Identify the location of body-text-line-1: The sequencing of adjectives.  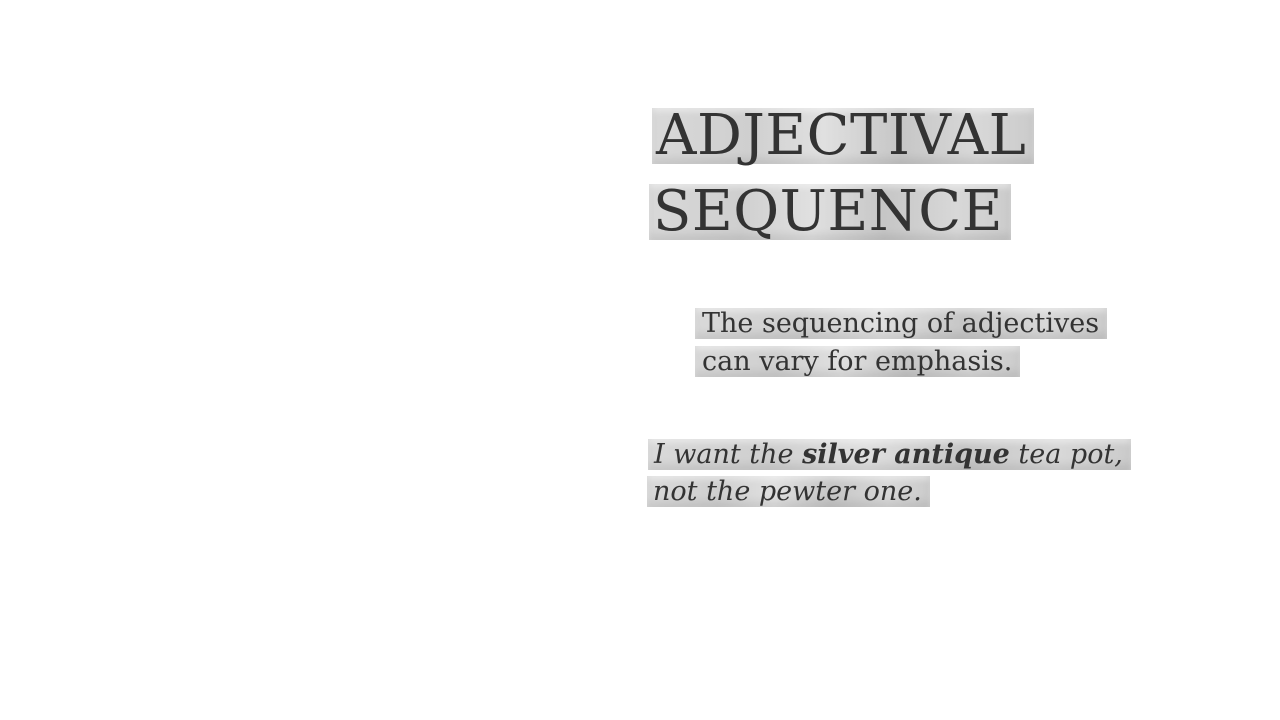
(901, 323).